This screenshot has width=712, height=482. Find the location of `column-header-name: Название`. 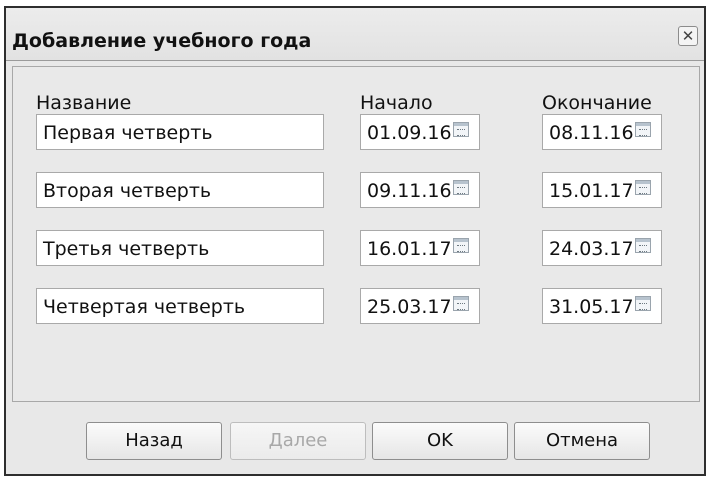

column-header-name: Название is located at coordinates (84, 103).